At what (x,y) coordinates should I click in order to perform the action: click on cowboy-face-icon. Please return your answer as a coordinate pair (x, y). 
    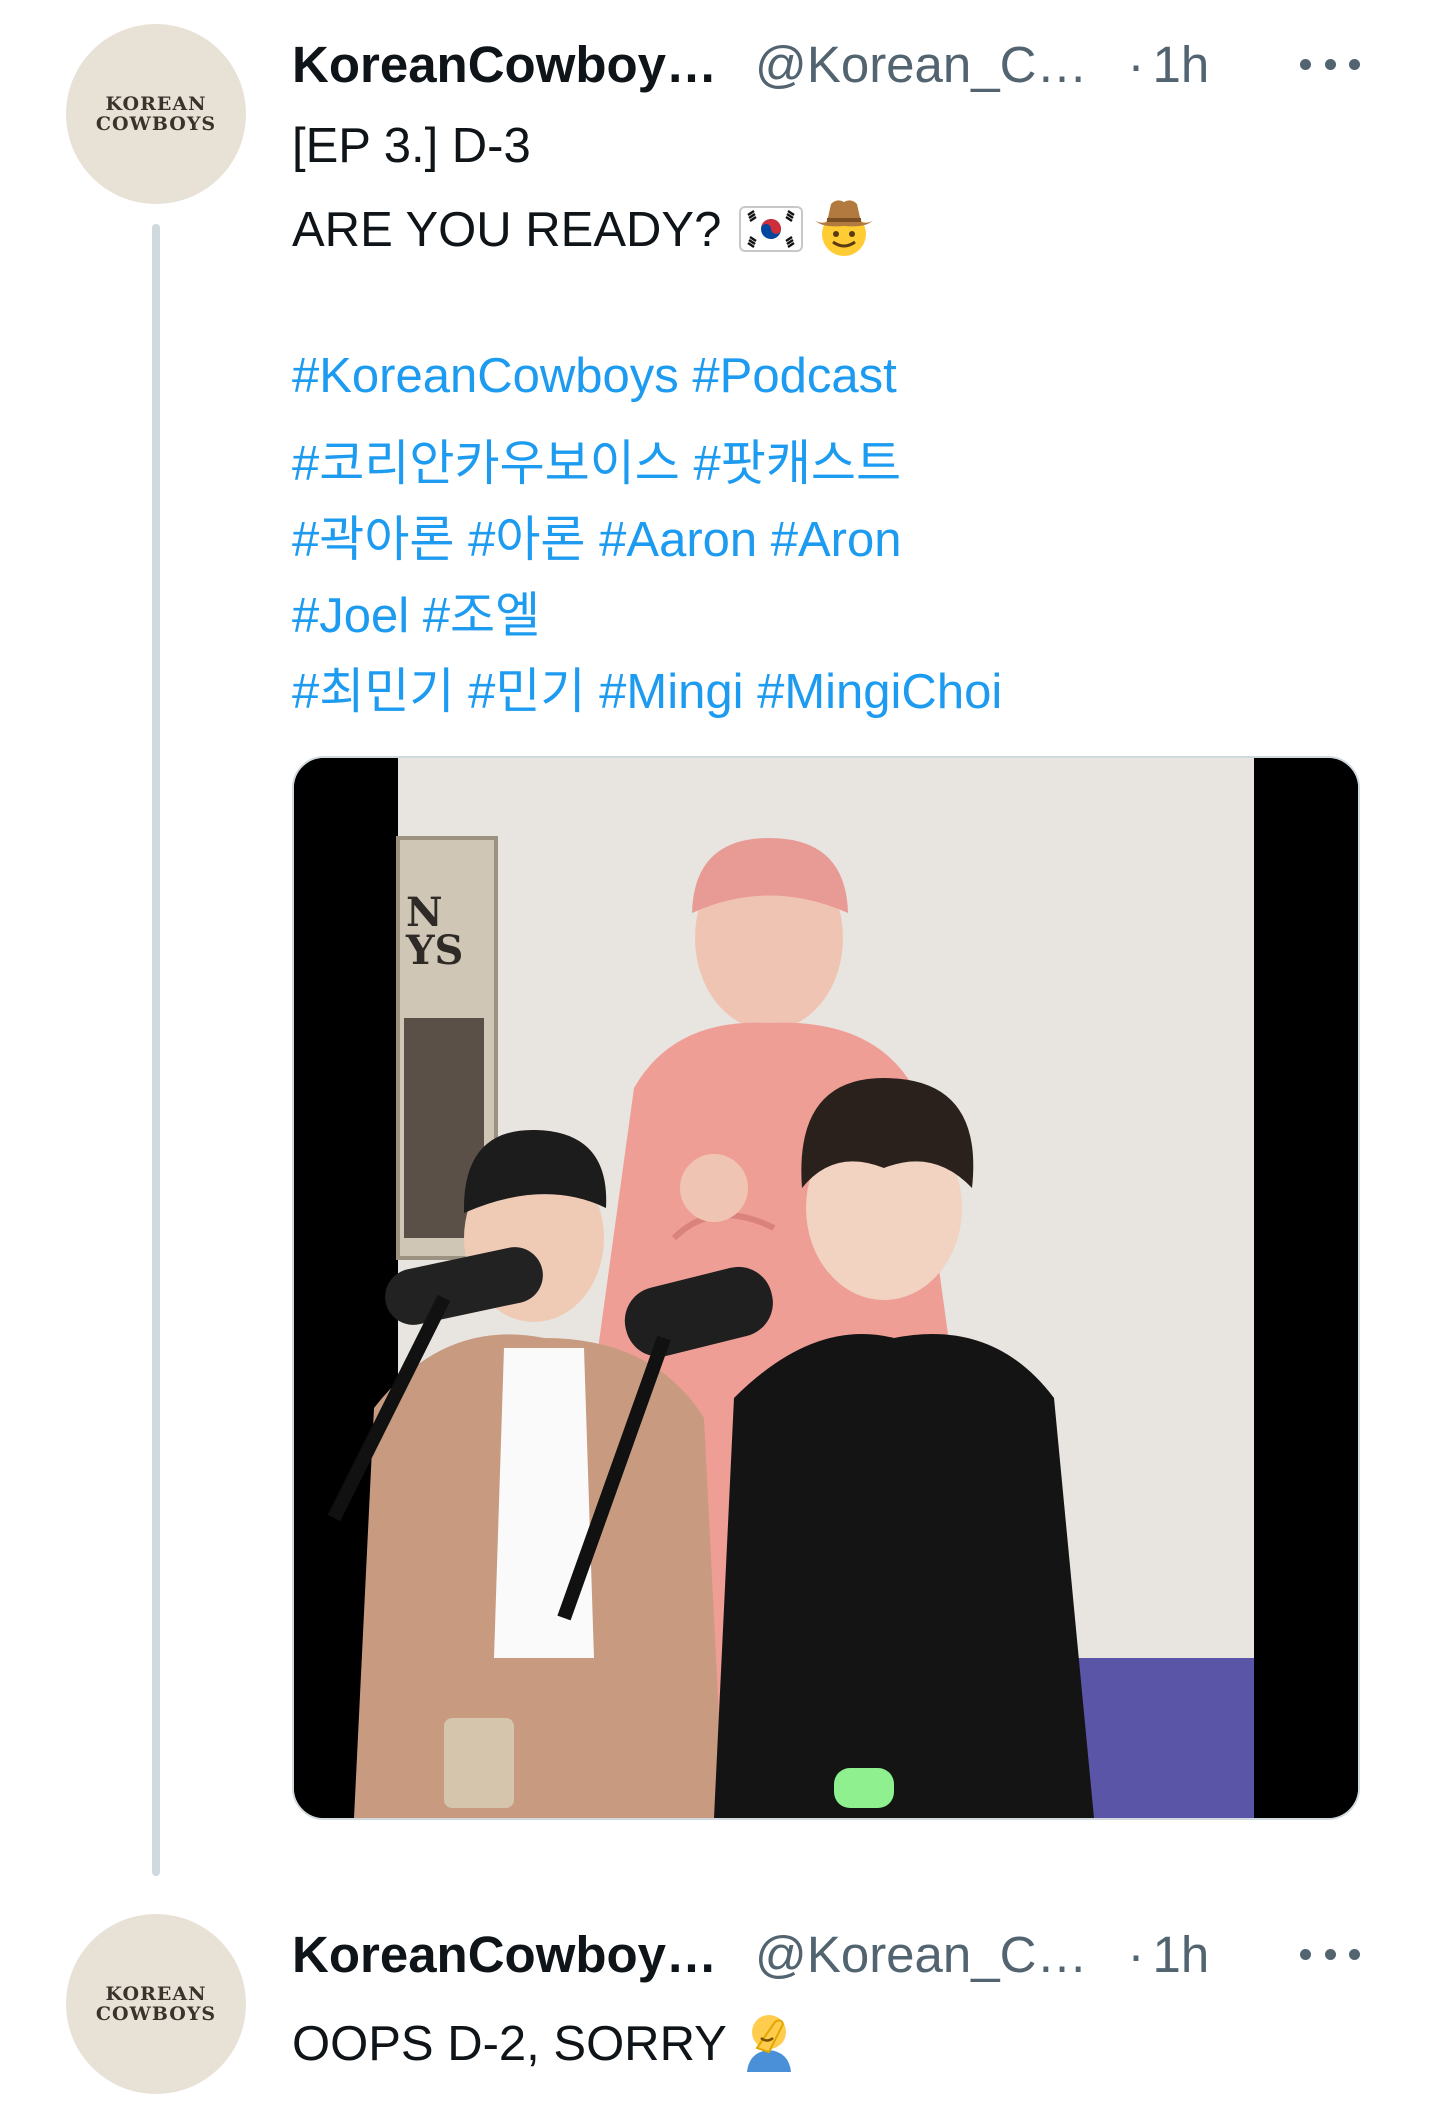
    Looking at the image, I should click on (844, 228).